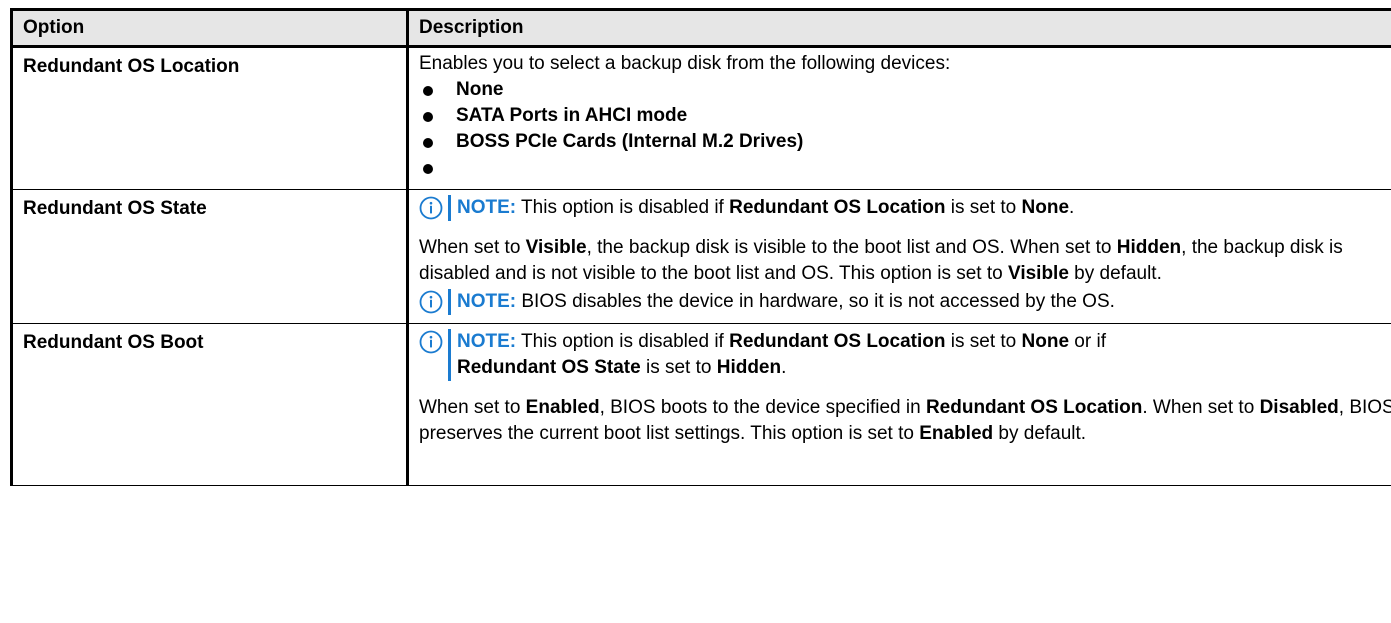 The height and width of the screenshot is (623, 1391). Describe the element at coordinates (209, 118) in the screenshot. I see `option-name: Redundant OS Location` at that location.